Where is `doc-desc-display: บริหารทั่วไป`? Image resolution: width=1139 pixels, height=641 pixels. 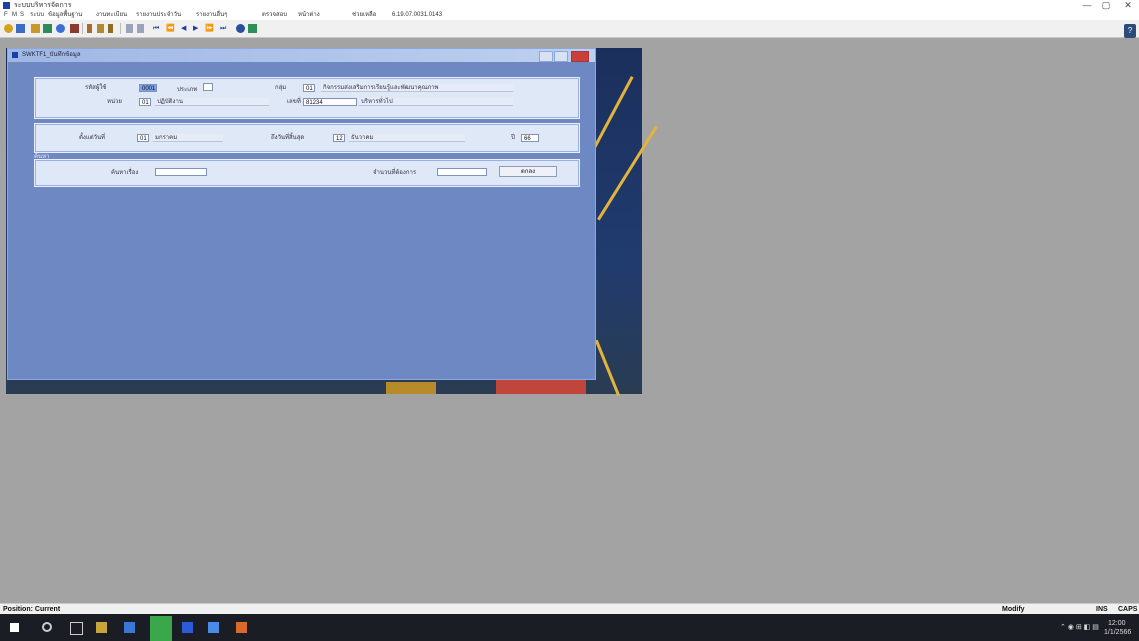 doc-desc-display: บริหารทั่วไป is located at coordinates (436, 102).